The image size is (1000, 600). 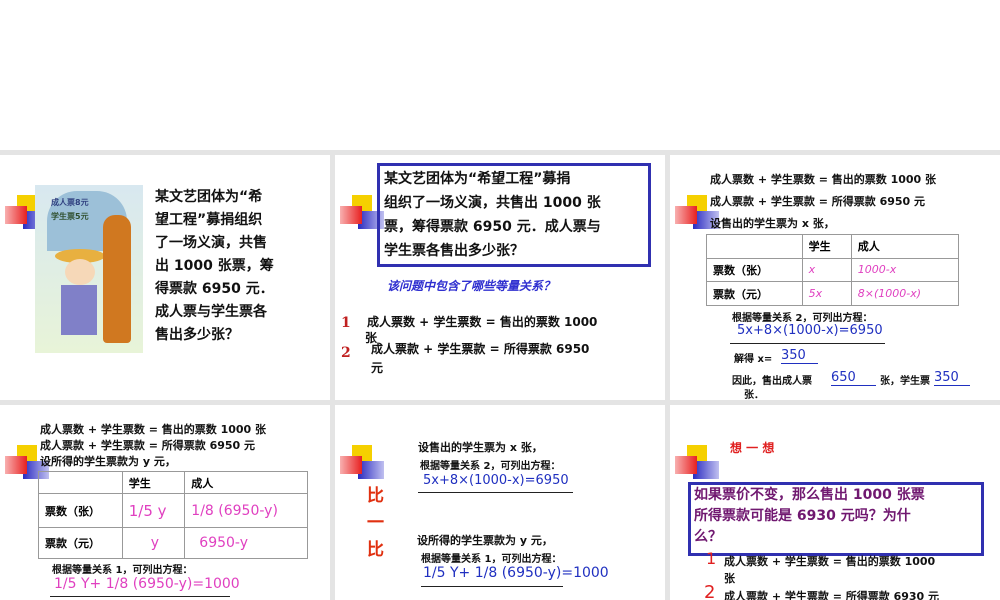 I want to click on problem-text-line: 得票款 6950 元．, so click(x=214, y=289).